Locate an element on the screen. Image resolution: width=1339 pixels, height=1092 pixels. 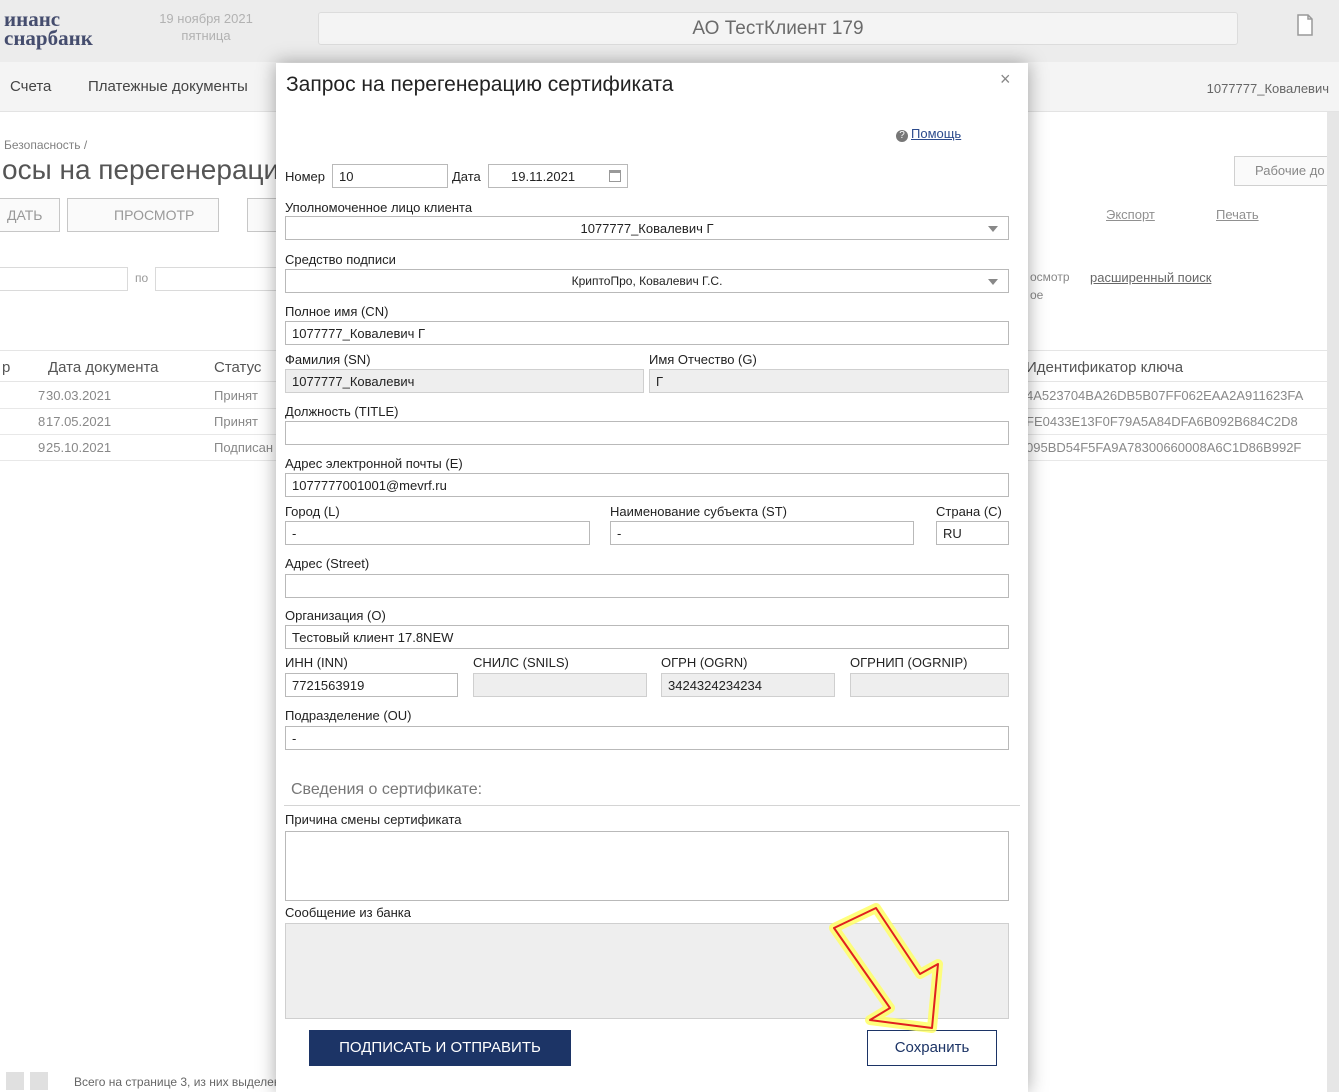
reason-textarea is located at coordinates (647, 866).